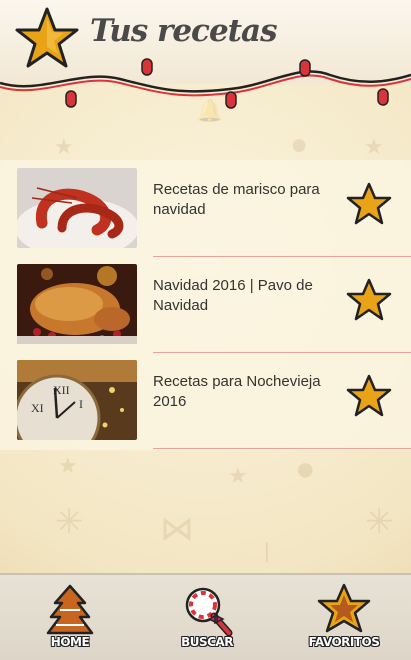 The width and height of the screenshot is (411, 660). I want to click on list-item: XI XII I Recetas para Nochevieja 2016, so click(205, 408).